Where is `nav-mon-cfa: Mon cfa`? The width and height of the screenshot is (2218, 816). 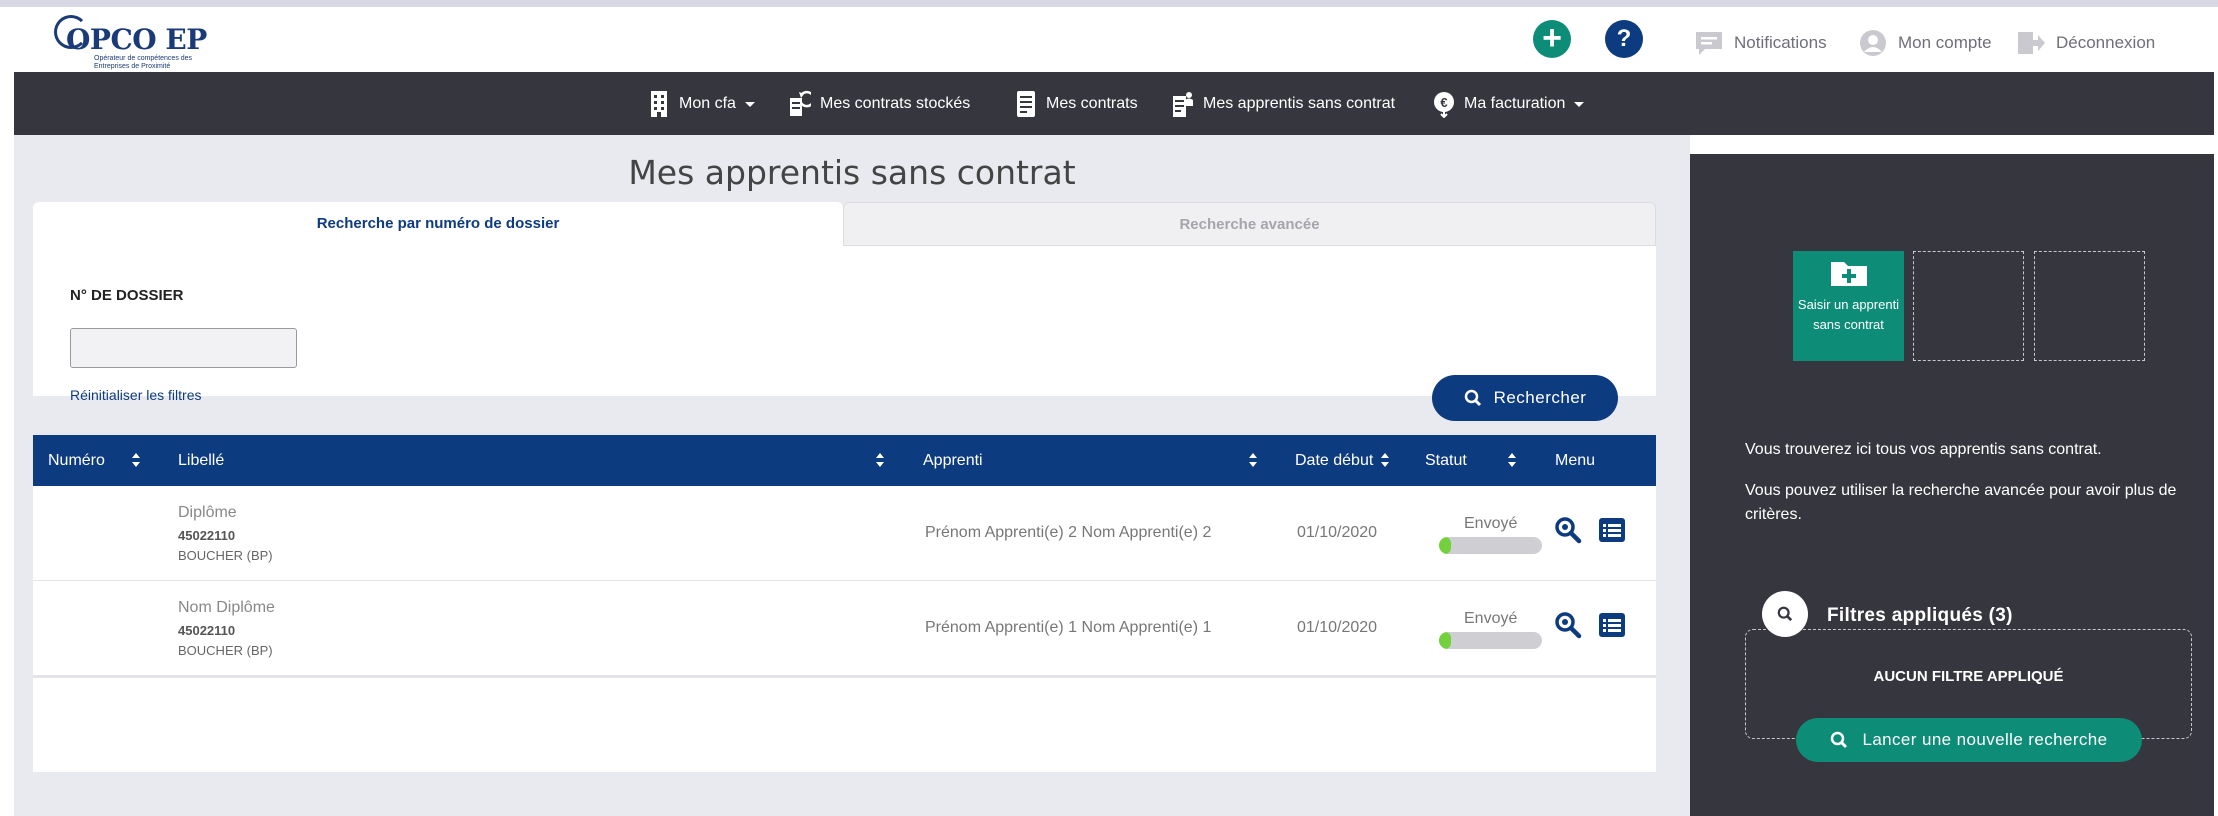
nav-mon-cfa: Mon cfa is located at coordinates (701, 104).